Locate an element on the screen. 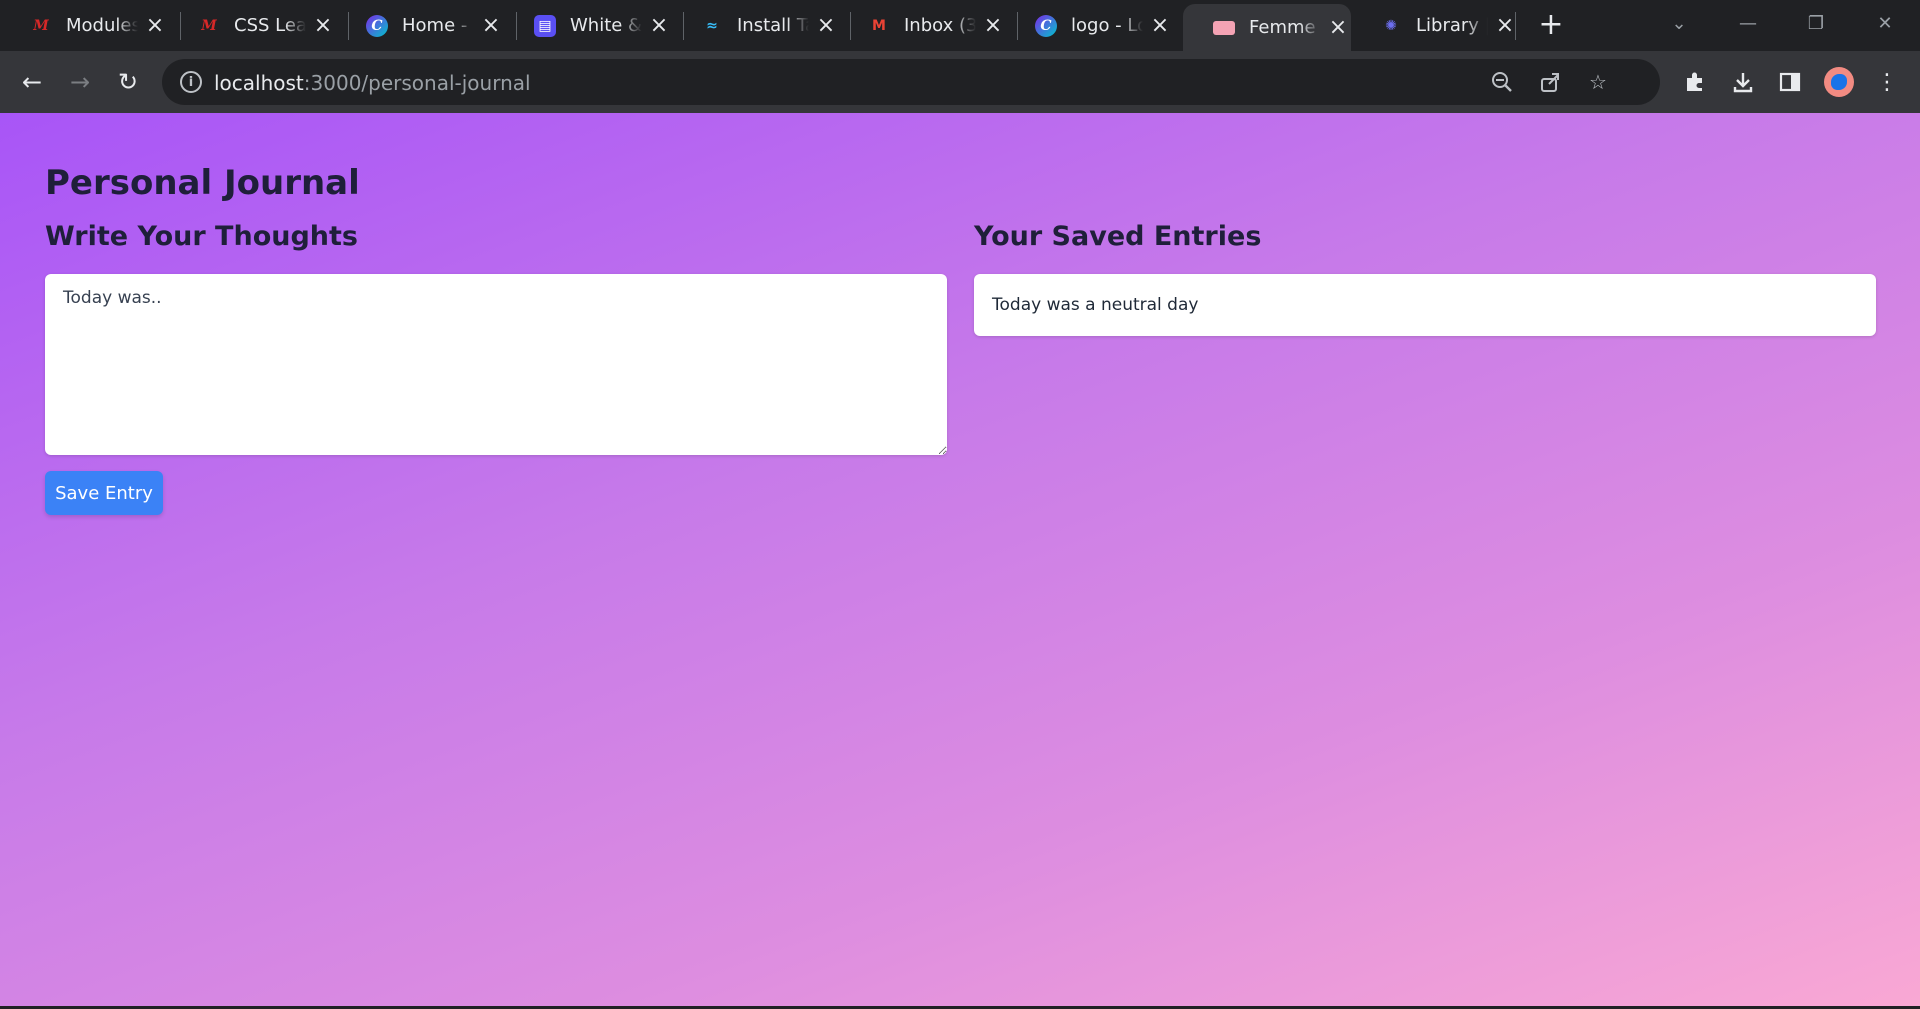  tab-2: C Home - C × is located at coordinates (420, 25).